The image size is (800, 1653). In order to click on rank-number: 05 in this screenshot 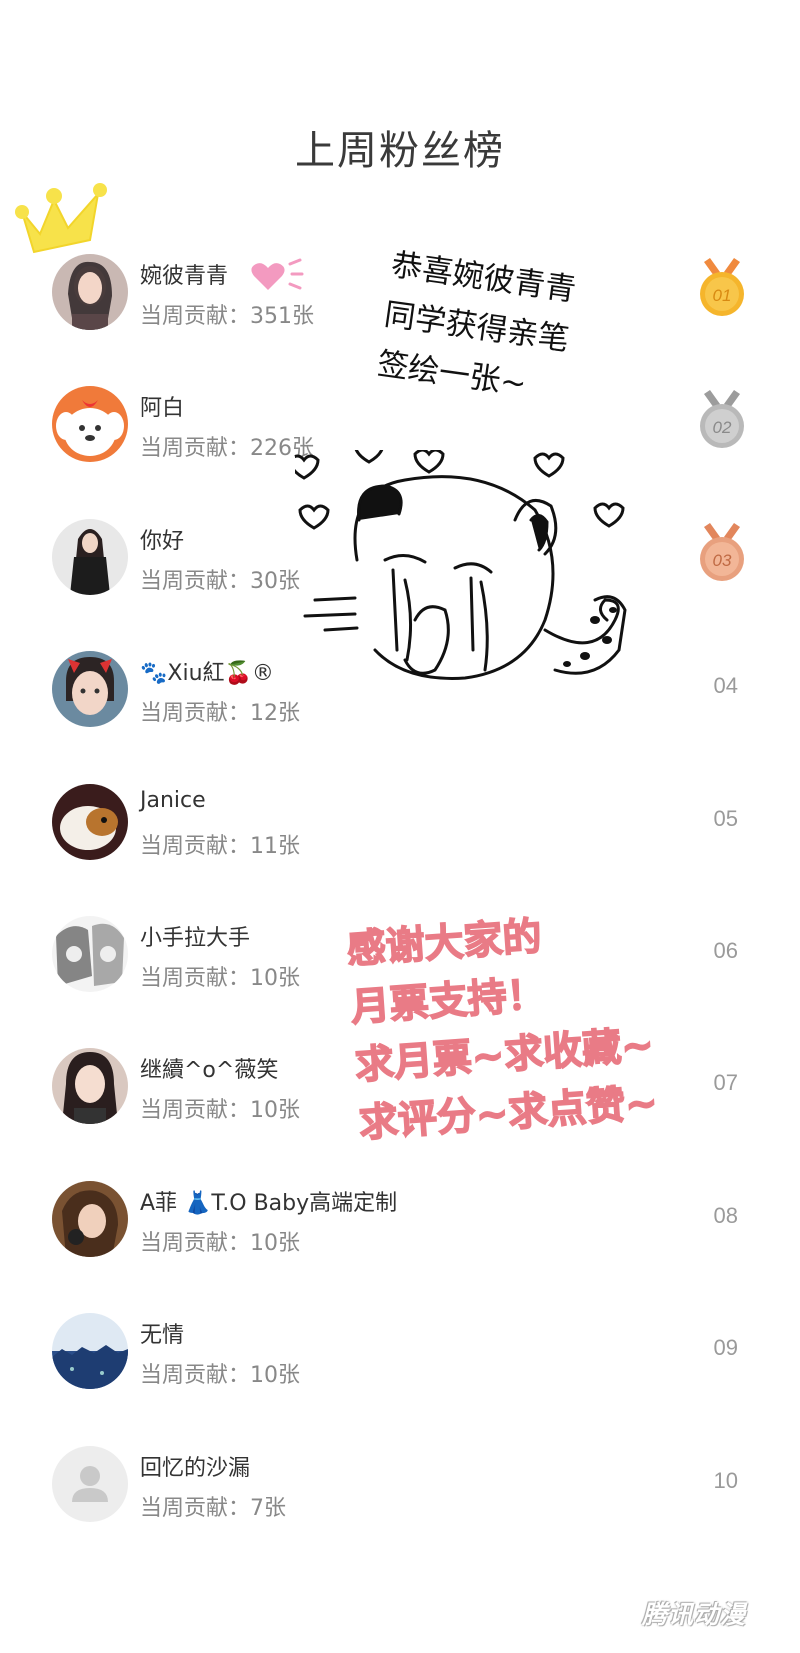, I will do `click(725, 818)`.